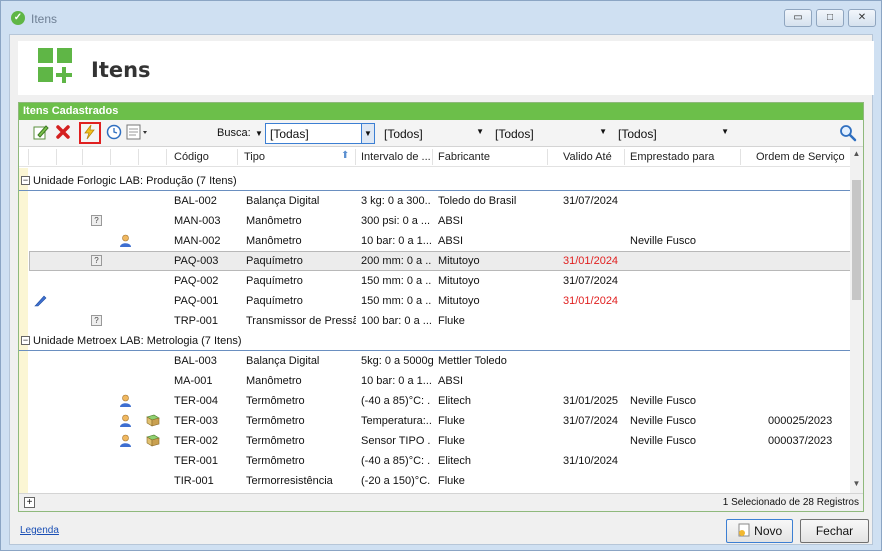 Image resolution: width=882 pixels, height=551 pixels. I want to click on cell-tipo: Paquímetro, so click(274, 261).